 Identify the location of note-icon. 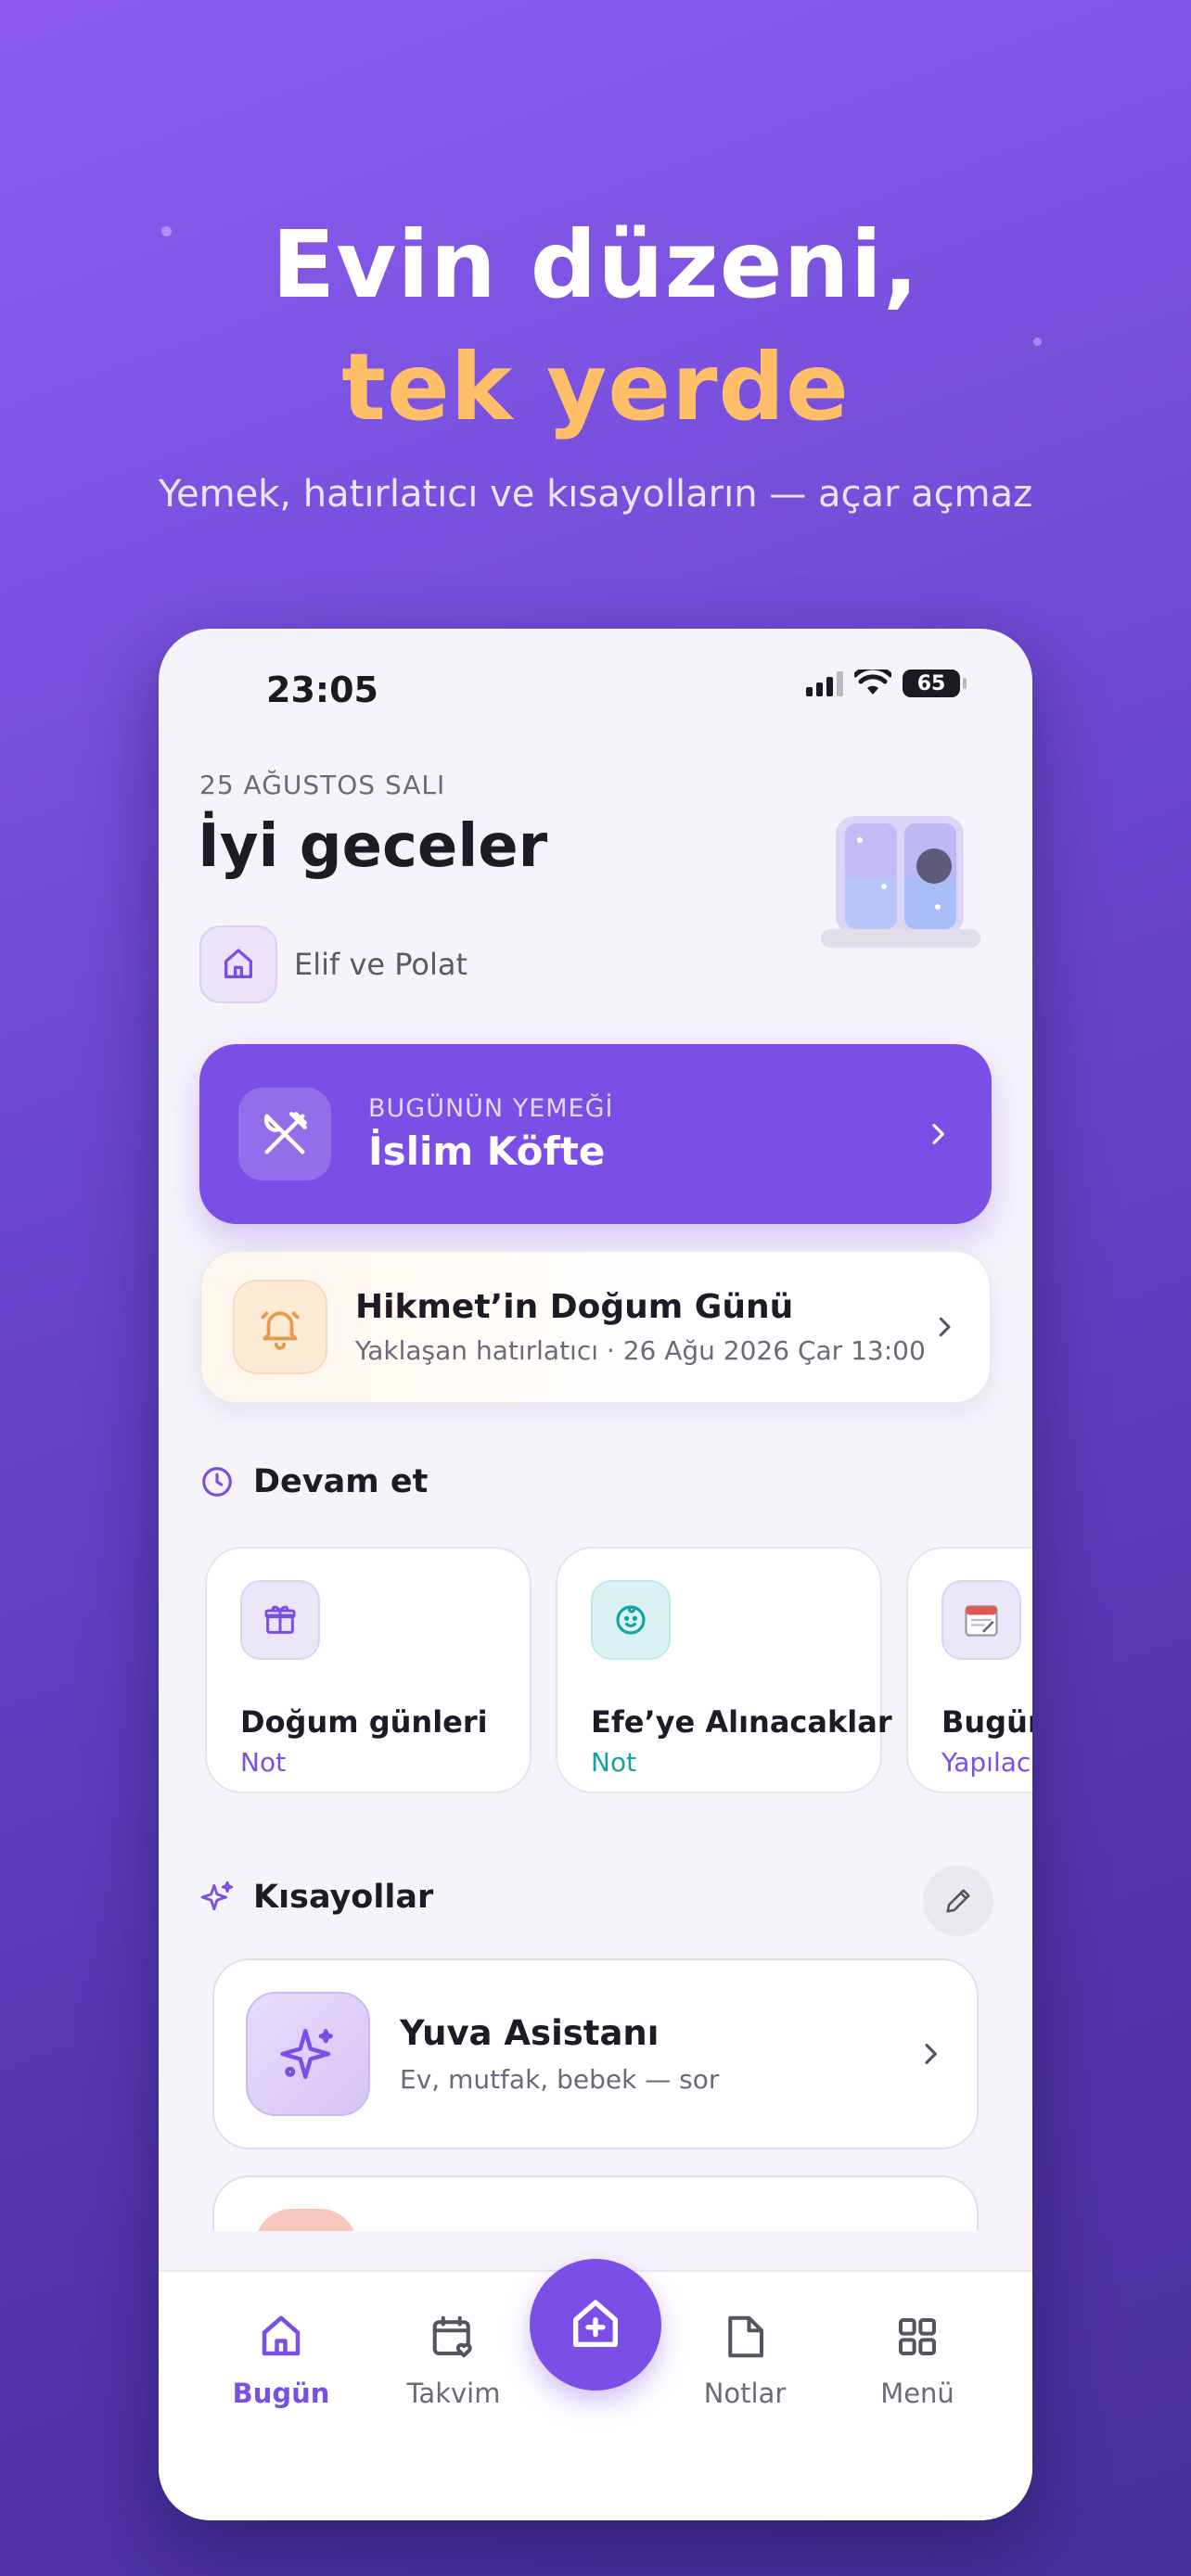
(745, 2337).